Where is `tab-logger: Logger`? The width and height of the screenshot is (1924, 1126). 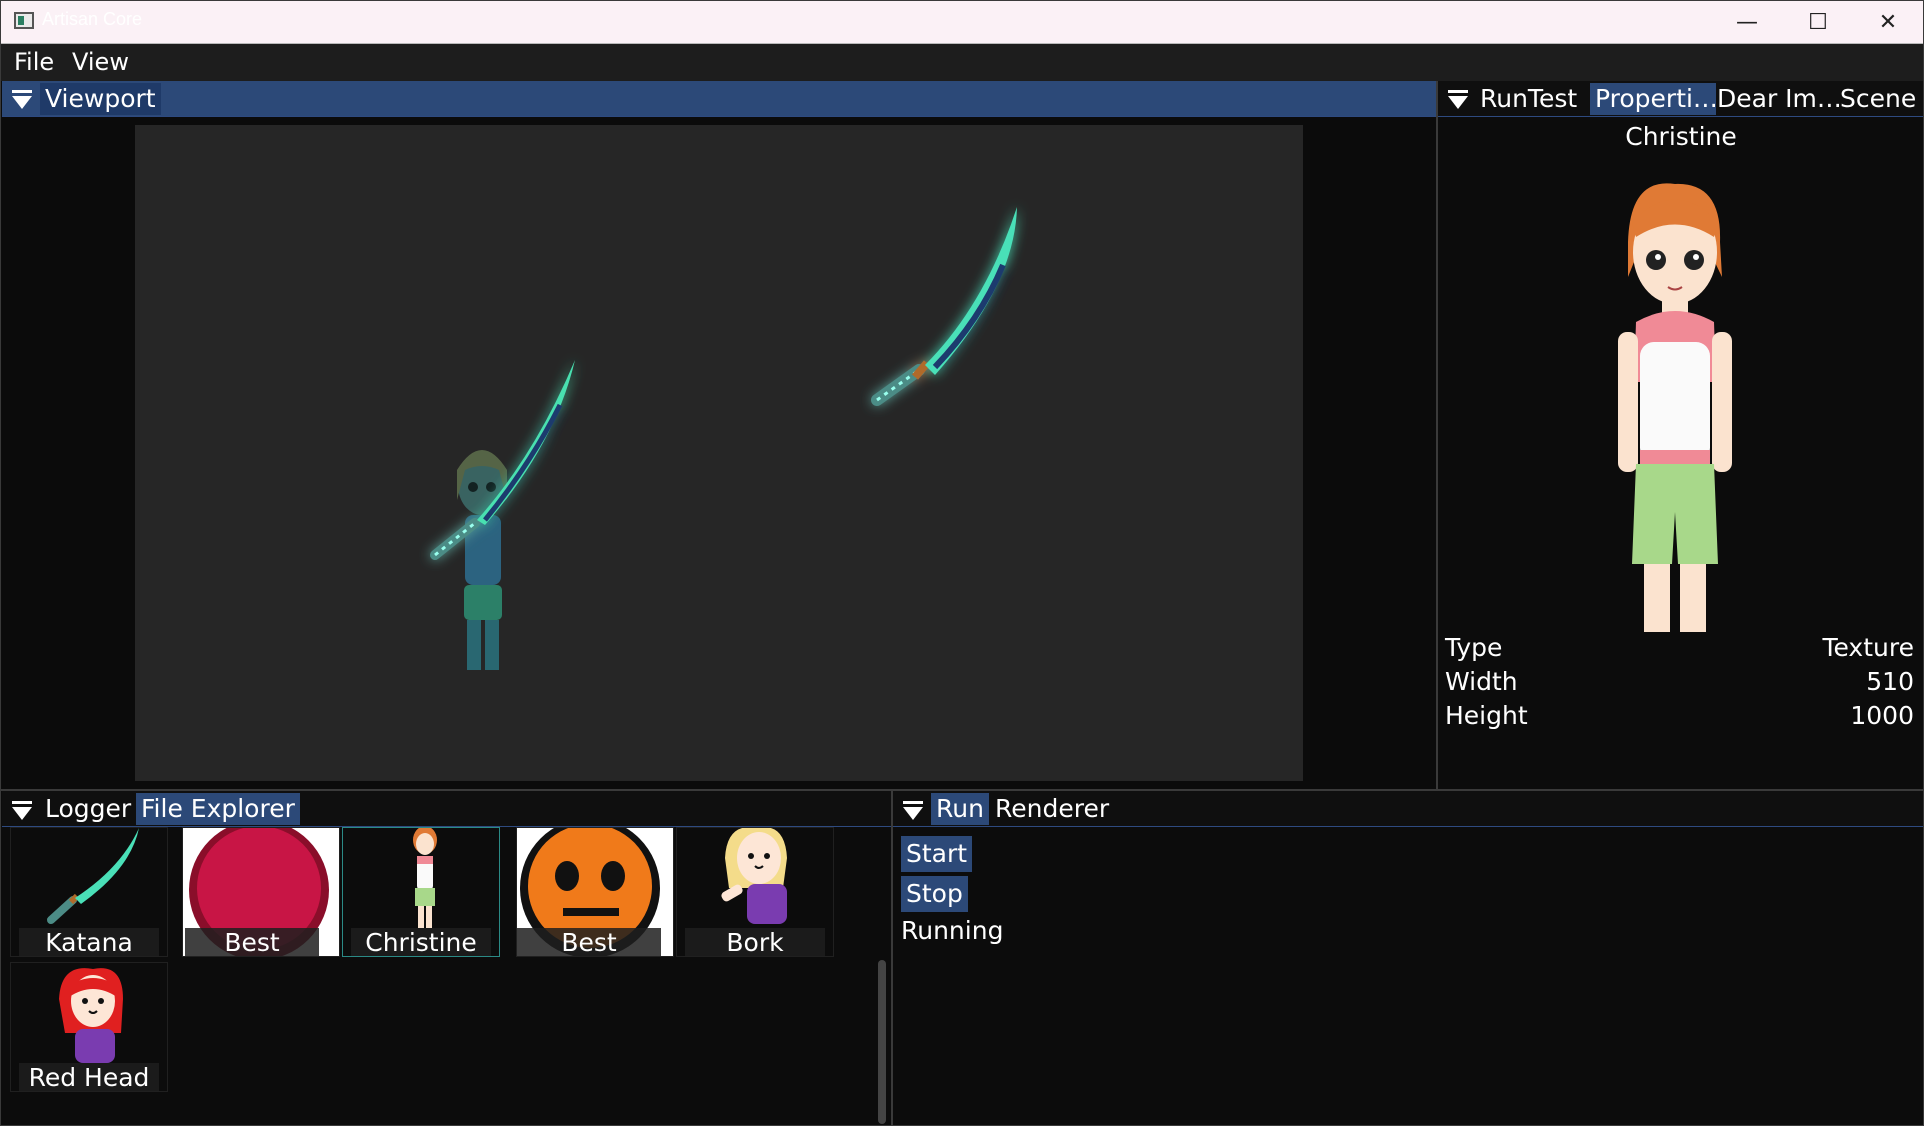 tab-logger: Logger is located at coordinates (88, 809).